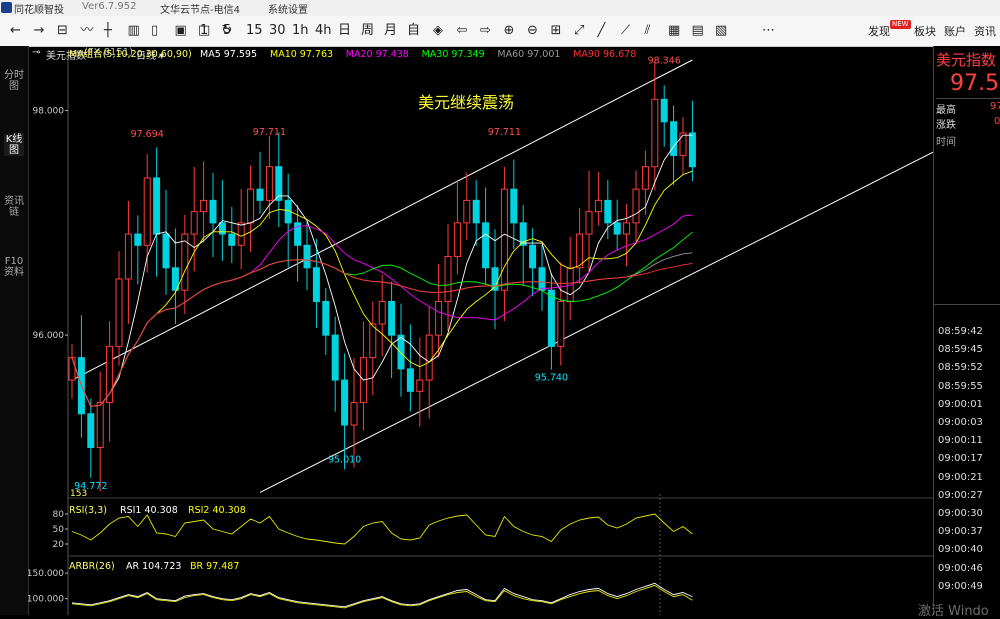 This screenshot has height=619, width=1000. What do you see at coordinates (323, 31) in the screenshot?
I see `period-5-button: 4h` at bounding box center [323, 31].